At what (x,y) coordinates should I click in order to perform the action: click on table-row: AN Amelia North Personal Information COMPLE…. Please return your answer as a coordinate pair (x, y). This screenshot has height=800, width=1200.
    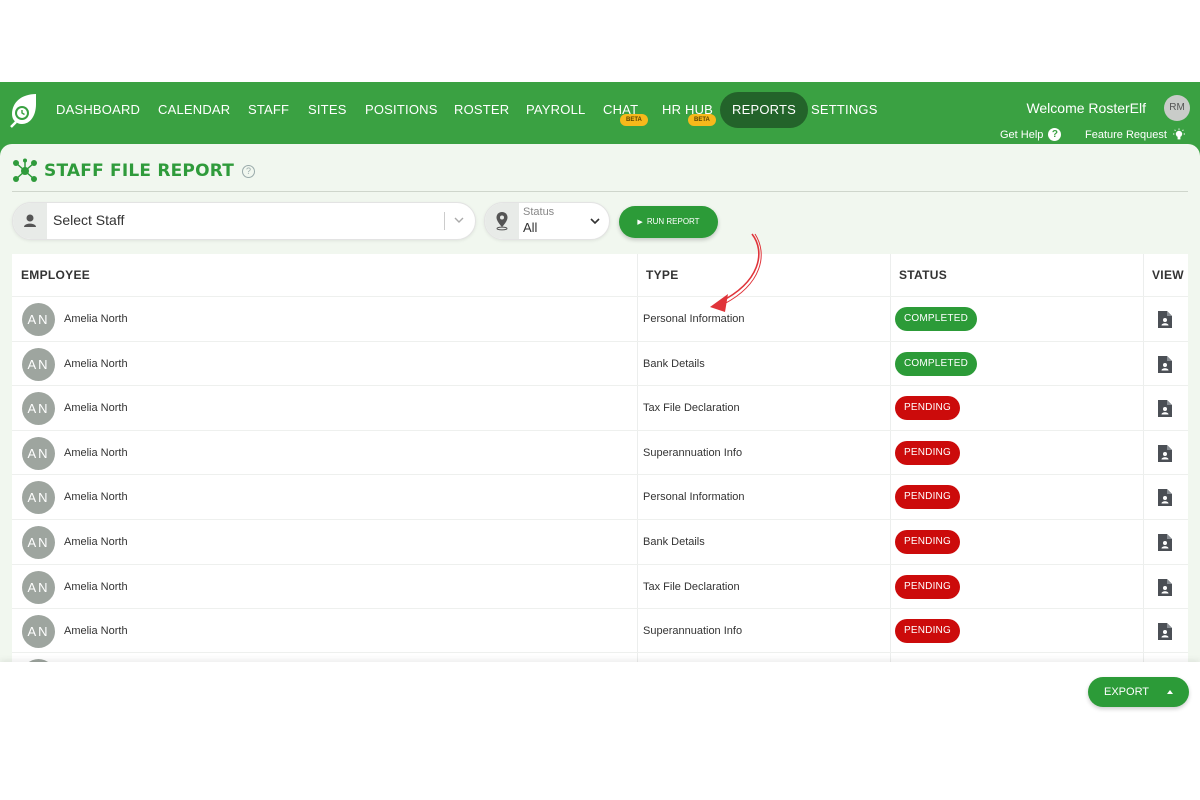
    Looking at the image, I should click on (600, 318).